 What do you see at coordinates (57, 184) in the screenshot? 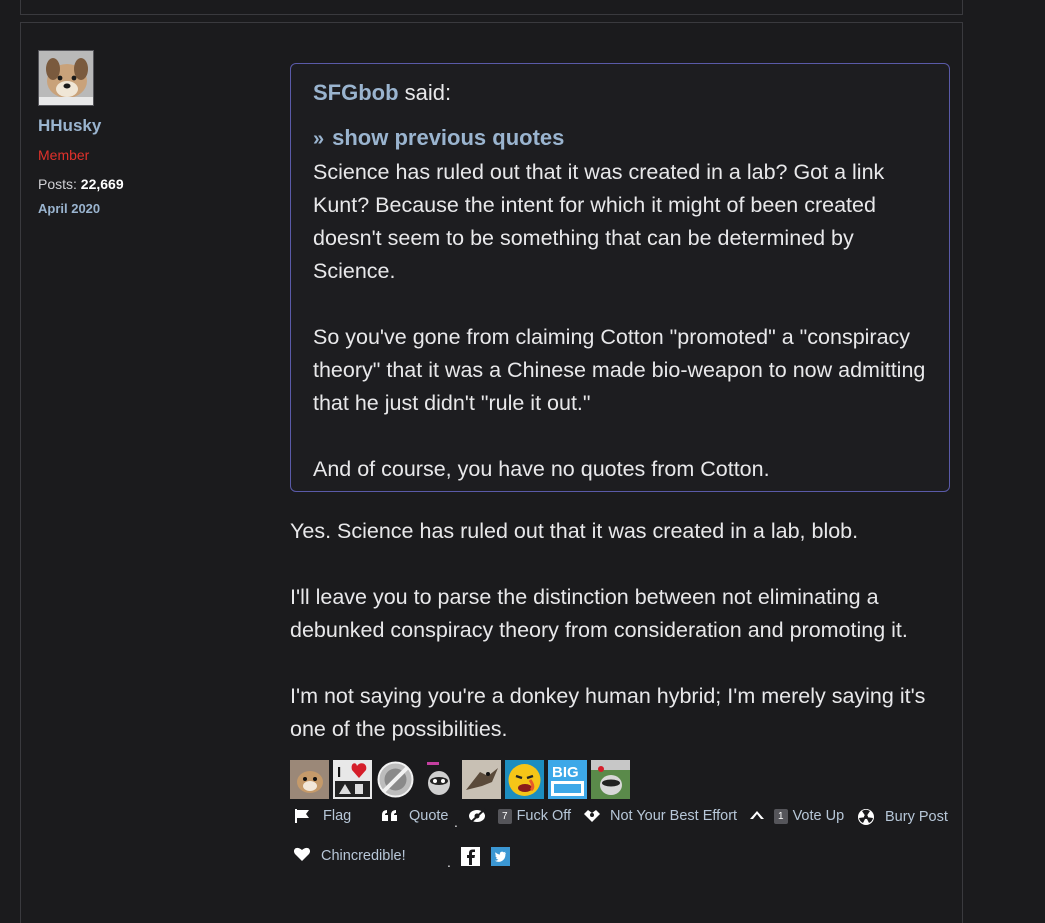
I see `post-count-label: Posts:` at bounding box center [57, 184].